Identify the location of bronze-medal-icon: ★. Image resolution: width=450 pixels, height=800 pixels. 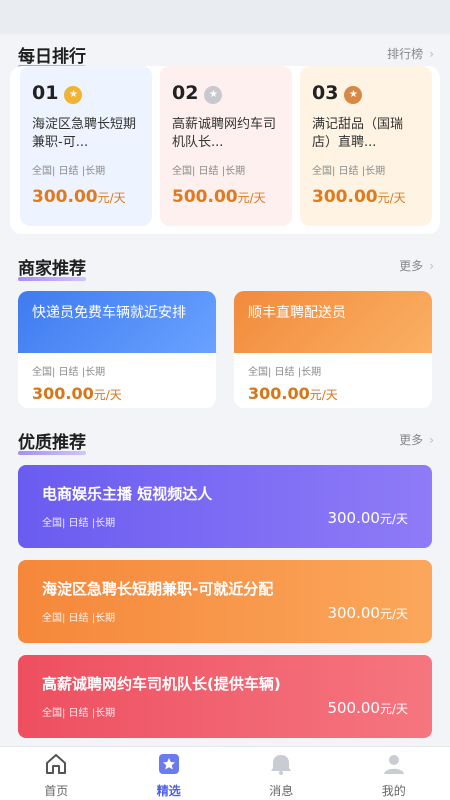
(353, 95).